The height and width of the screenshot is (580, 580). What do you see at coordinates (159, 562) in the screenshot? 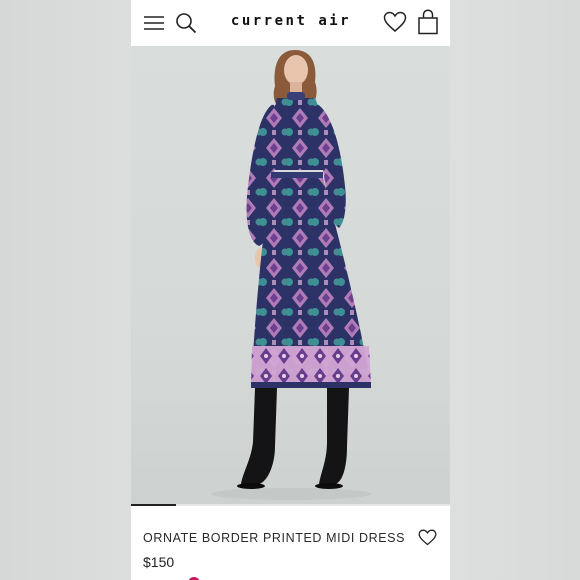
I see `product-price: $150` at bounding box center [159, 562].